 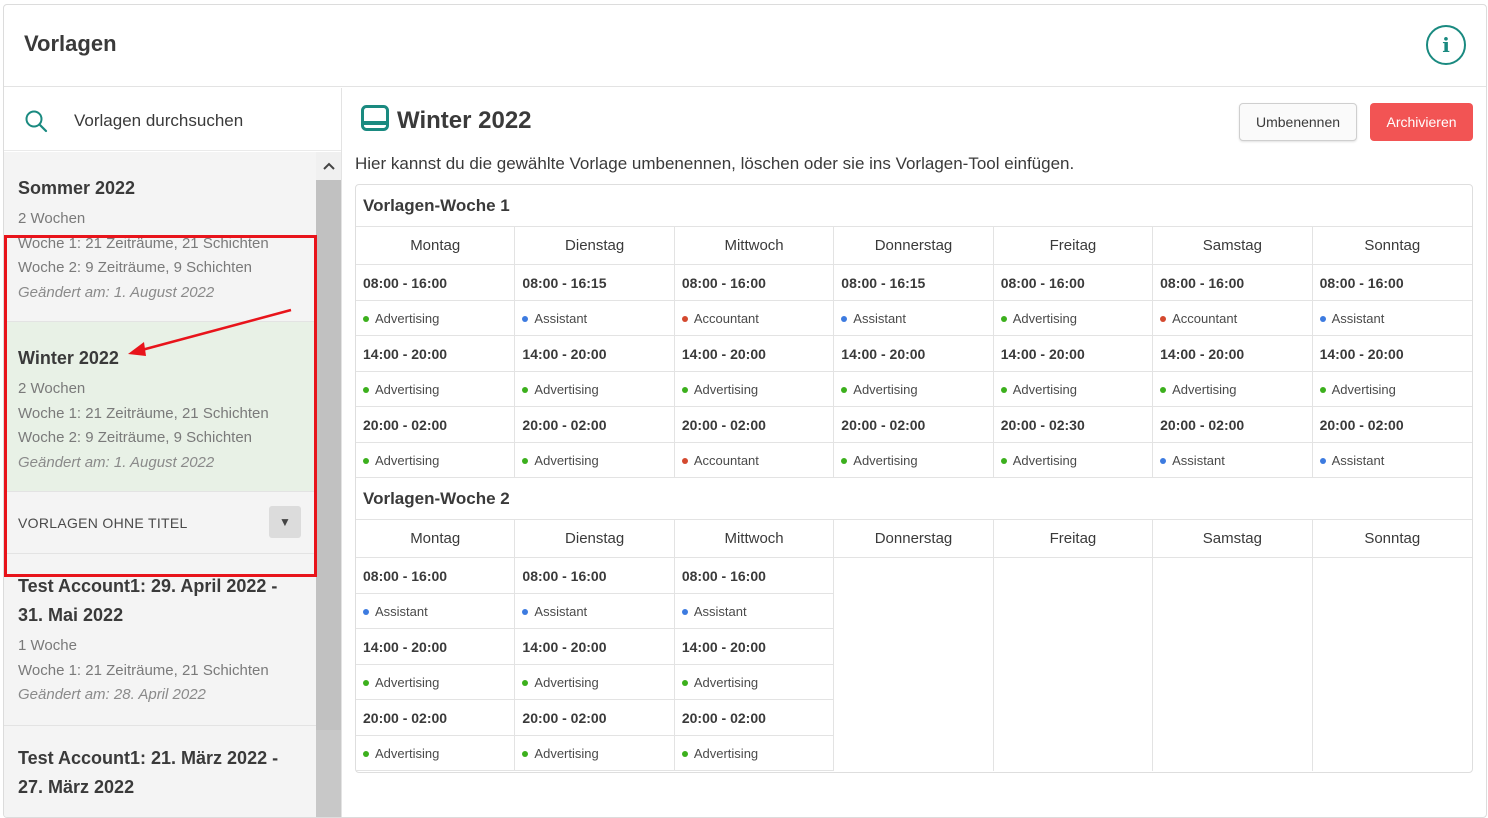 I want to click on caret-down-icon: ▼, so click(x=285, y=522).